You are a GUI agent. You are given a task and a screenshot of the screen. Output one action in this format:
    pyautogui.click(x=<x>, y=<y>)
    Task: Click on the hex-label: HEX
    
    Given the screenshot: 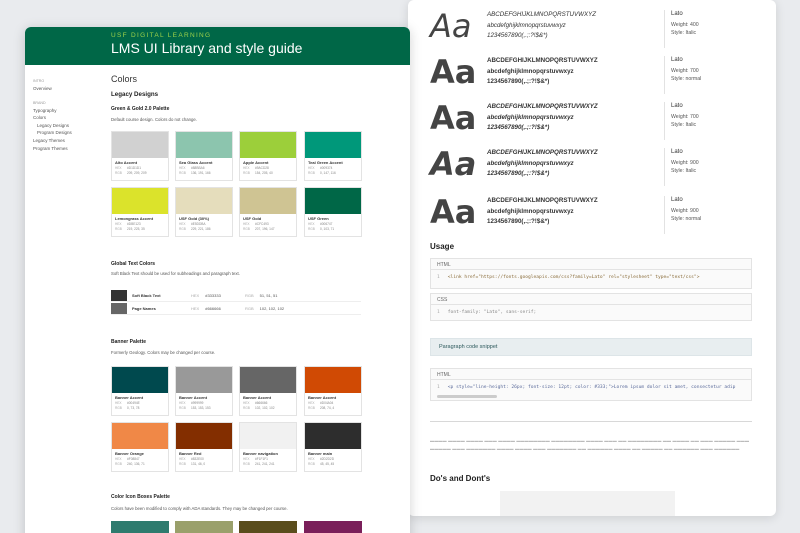 What is the action you would take?
    pyautogui.click(x=195, y=295)
    